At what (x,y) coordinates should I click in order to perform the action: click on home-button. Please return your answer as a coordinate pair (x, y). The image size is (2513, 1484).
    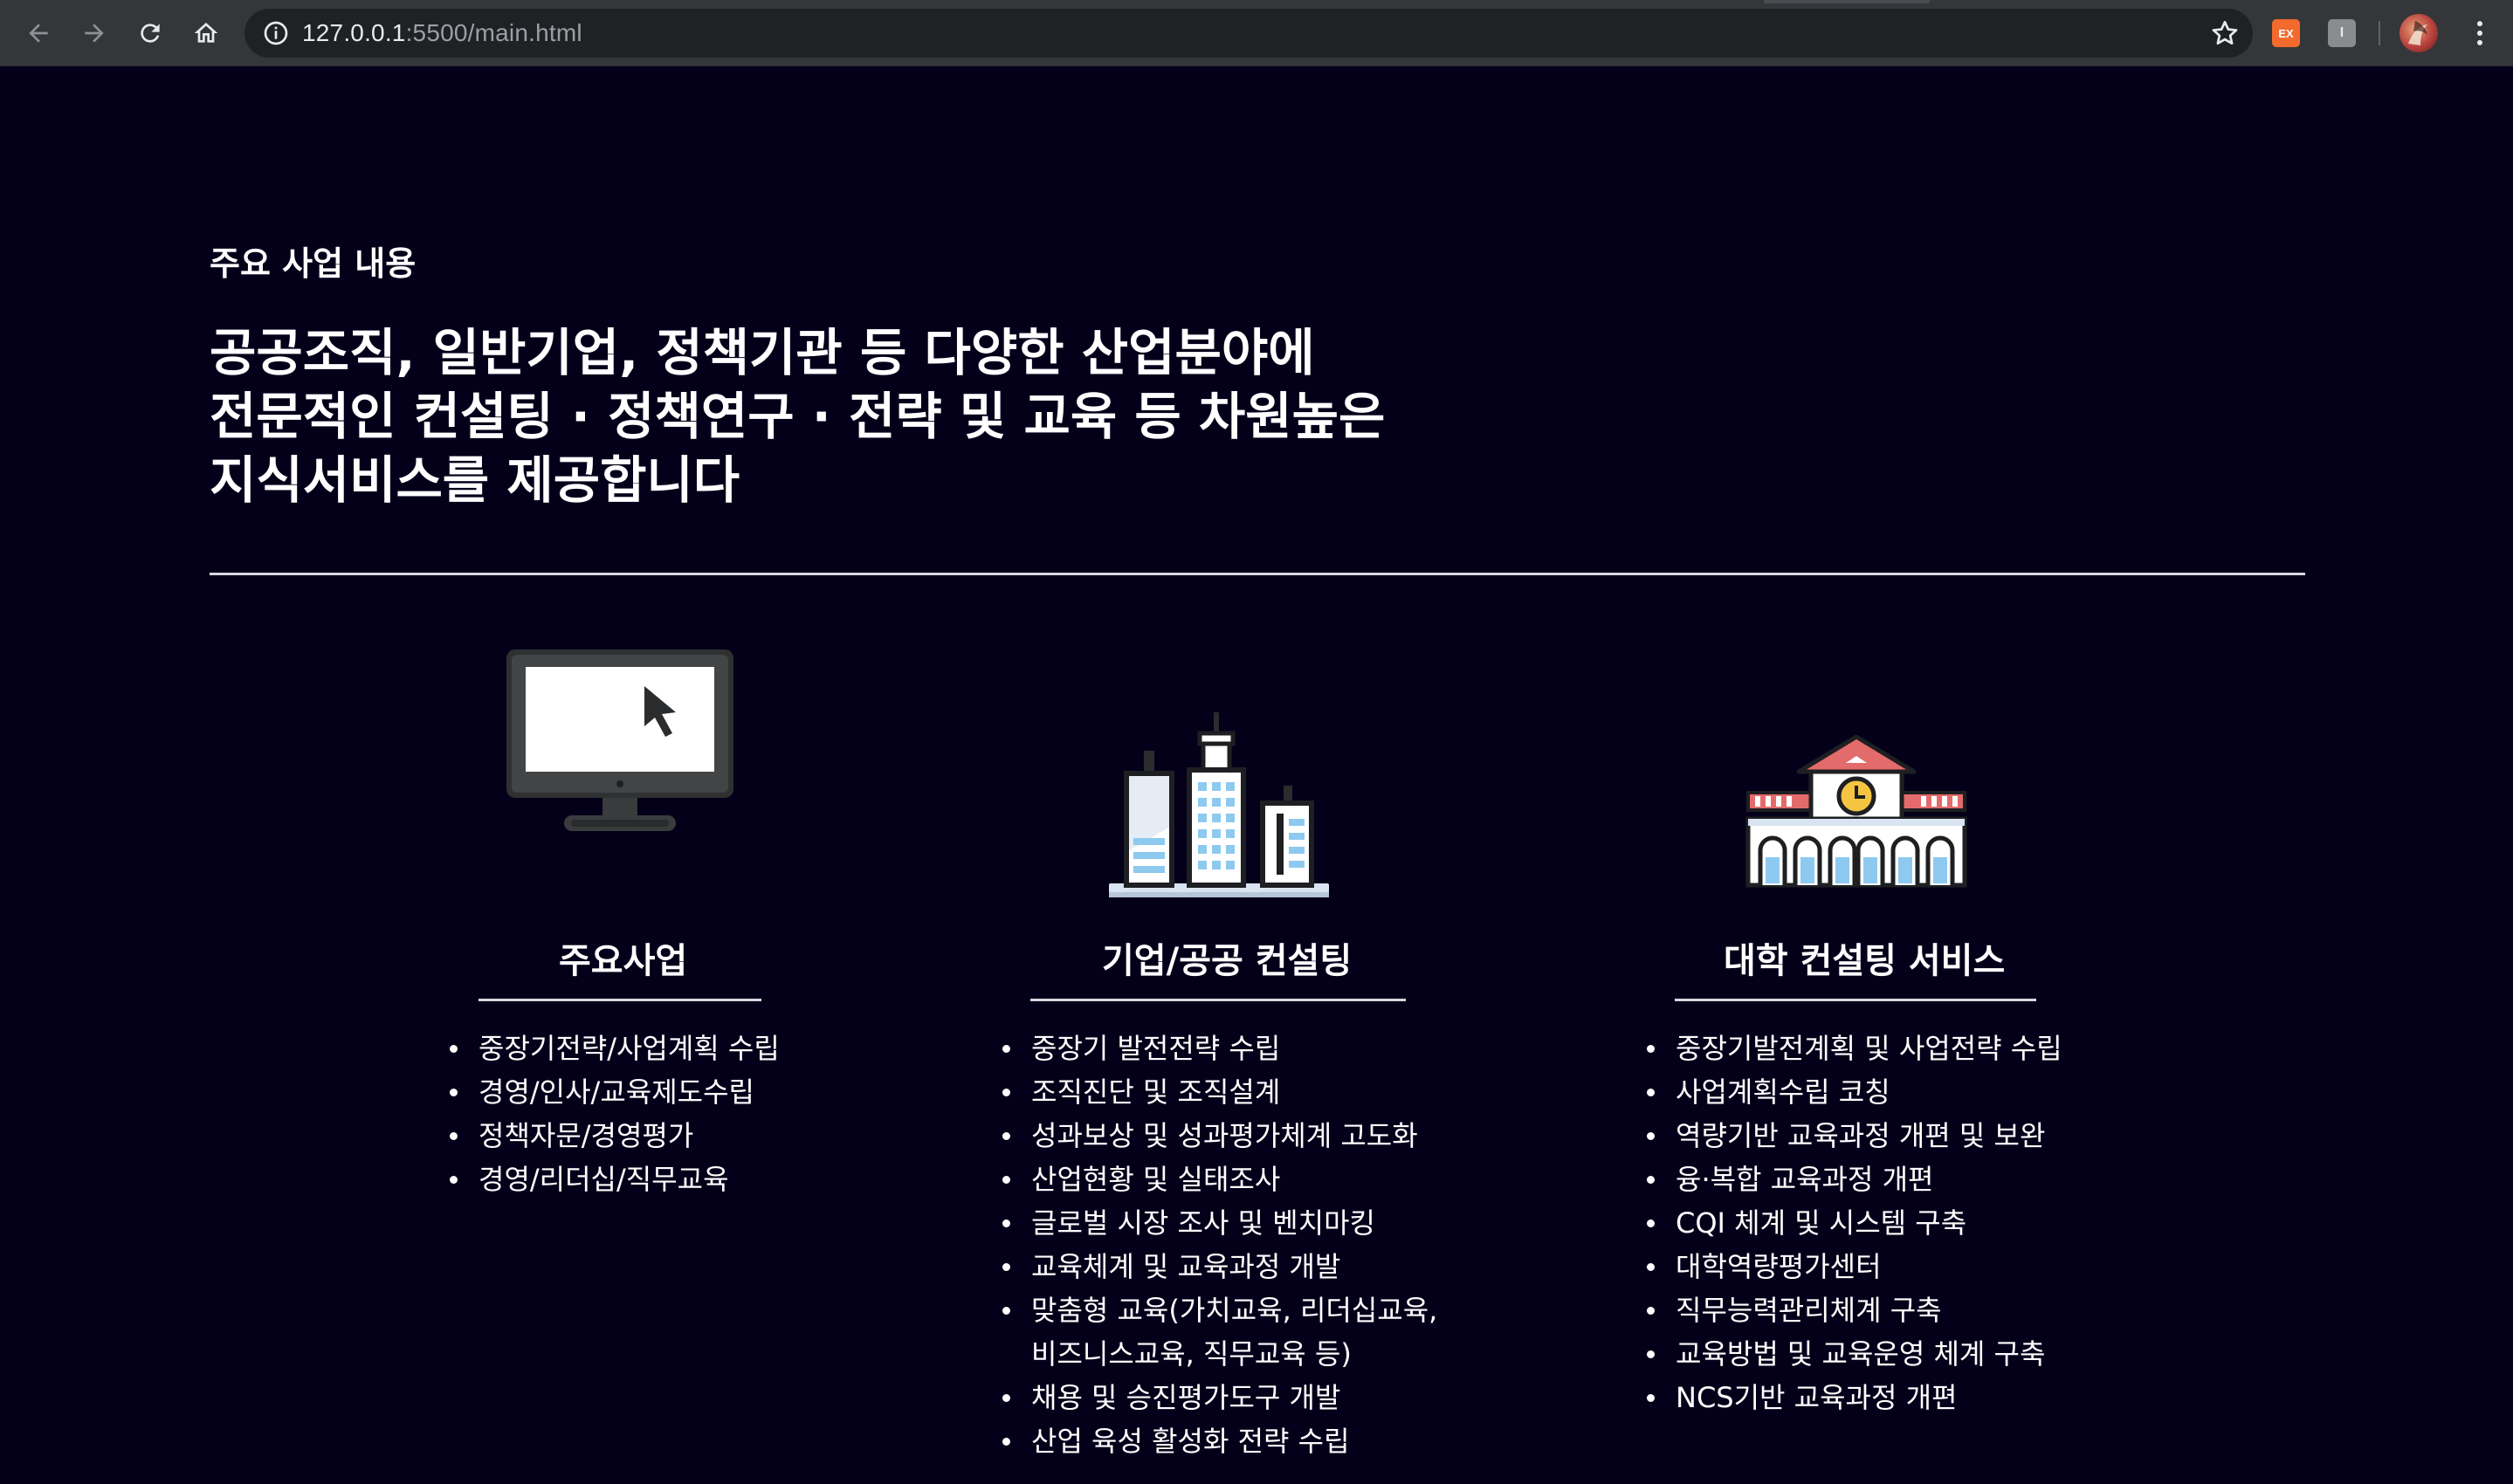
    Looking at the image, I should click on (206, 33).